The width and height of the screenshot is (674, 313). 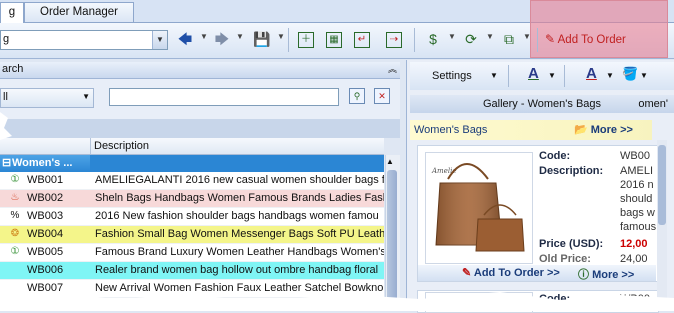 I want to click on settings-button: Settings, so click(x=452, y=76).